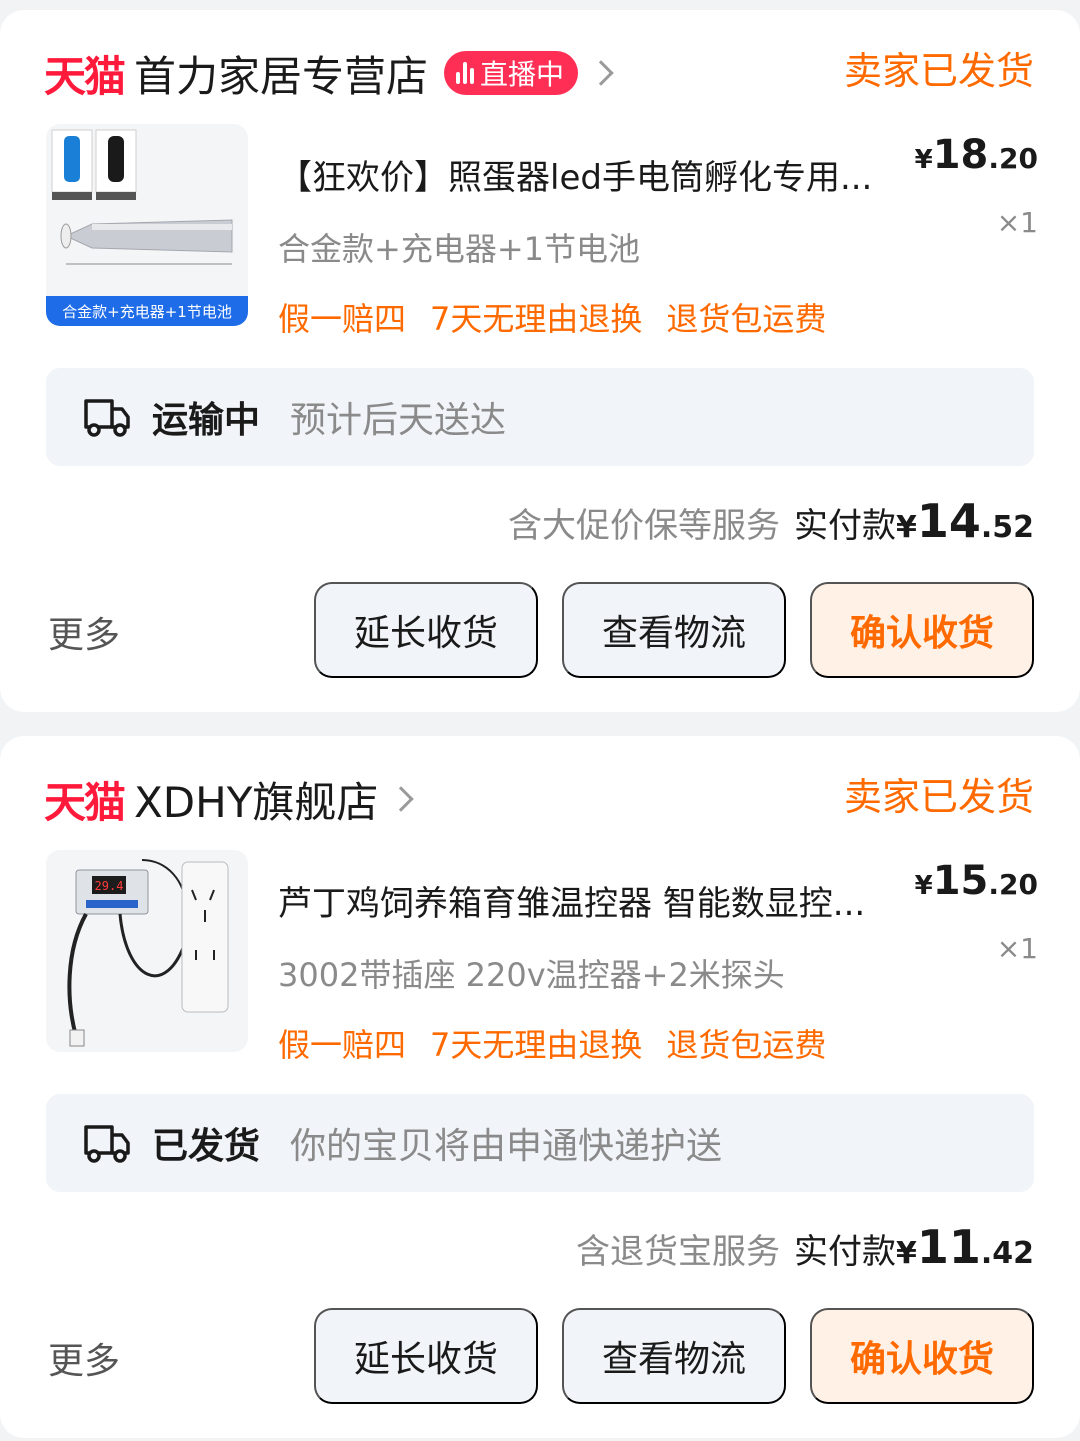 This screenshot has width=1080, height=1441. I want to click on price-integer: 18, so click(960, 155).